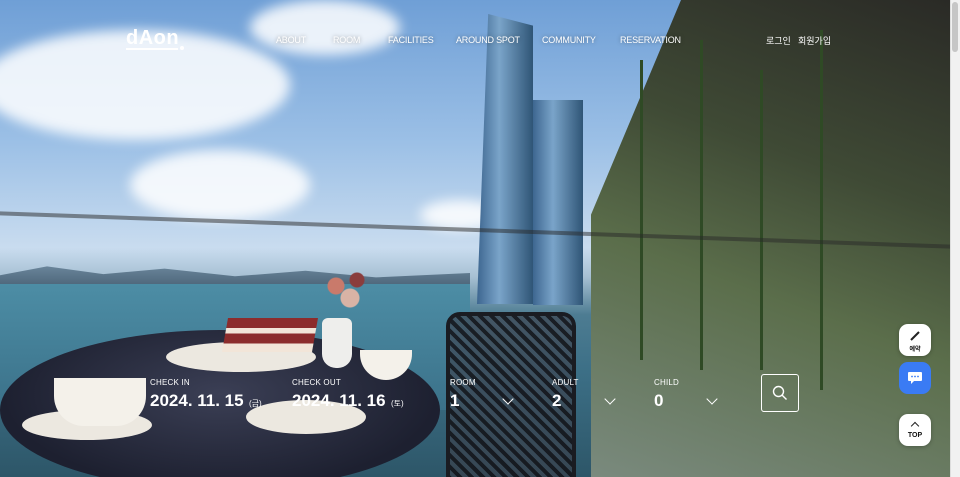 This screenshot has width=960, height=477. I want to click on login-link: 로그인, so click(778, 40).